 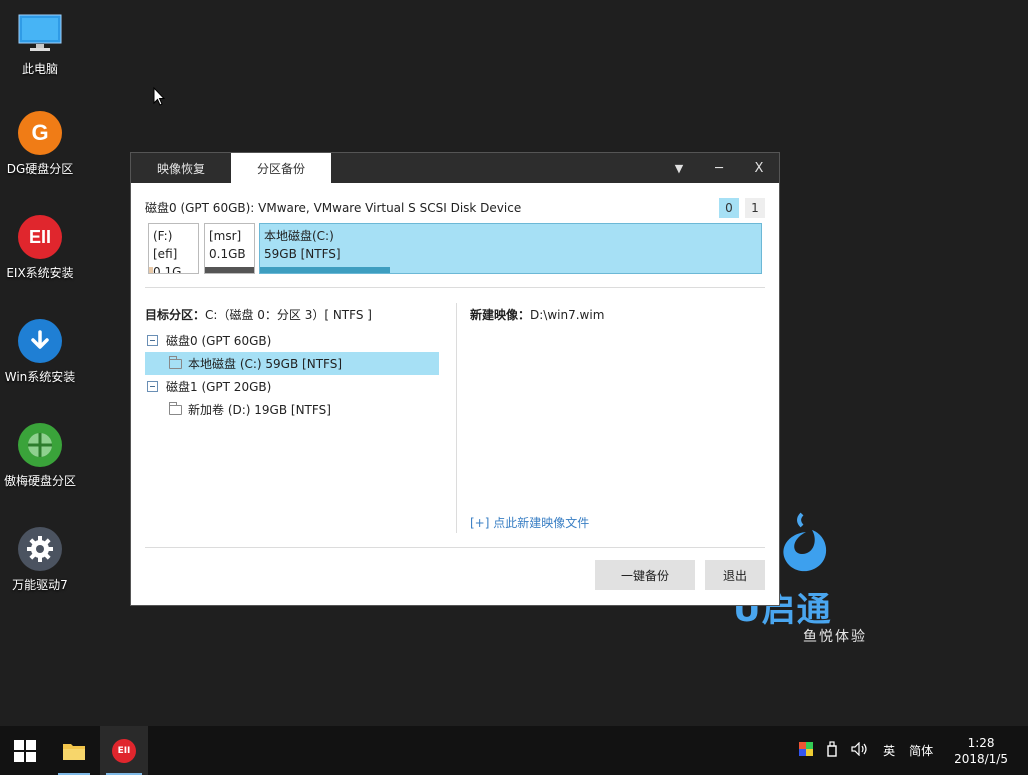 What do you see at coordinates (292, 363) in the screenshot?
I see `tree-partition-c: 本地磁盘 (C:) 59GB [NTFS]` at bounding box center [292, 363].